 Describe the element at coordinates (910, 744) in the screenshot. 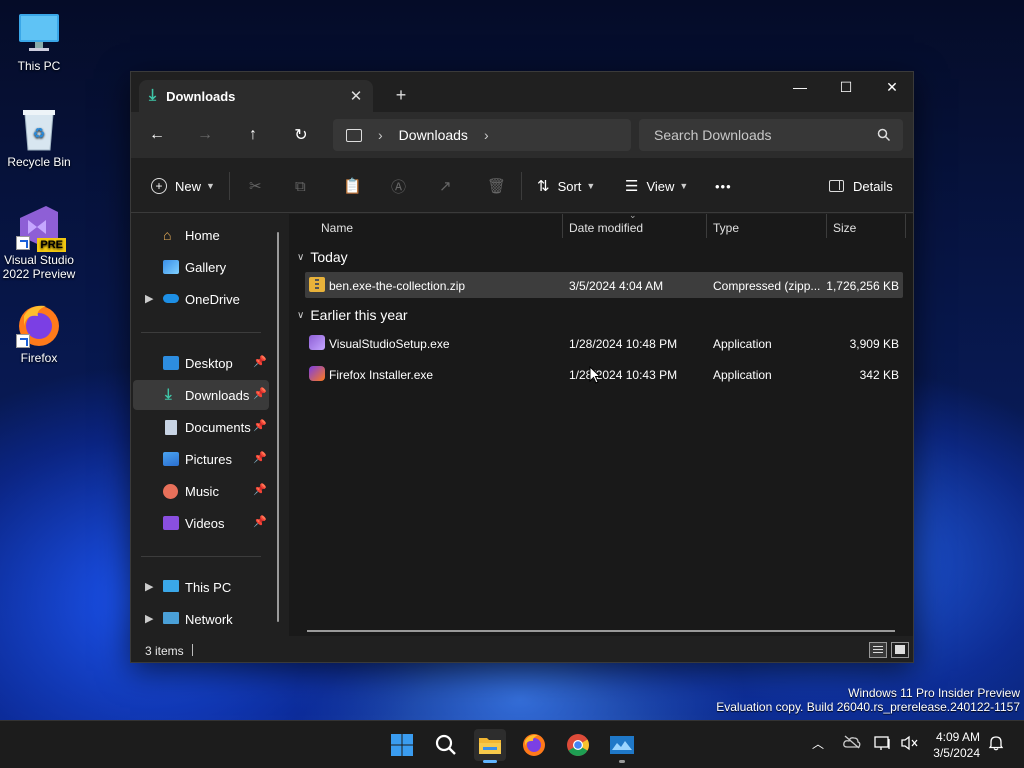

I see `volume-muted-icon` at that location.